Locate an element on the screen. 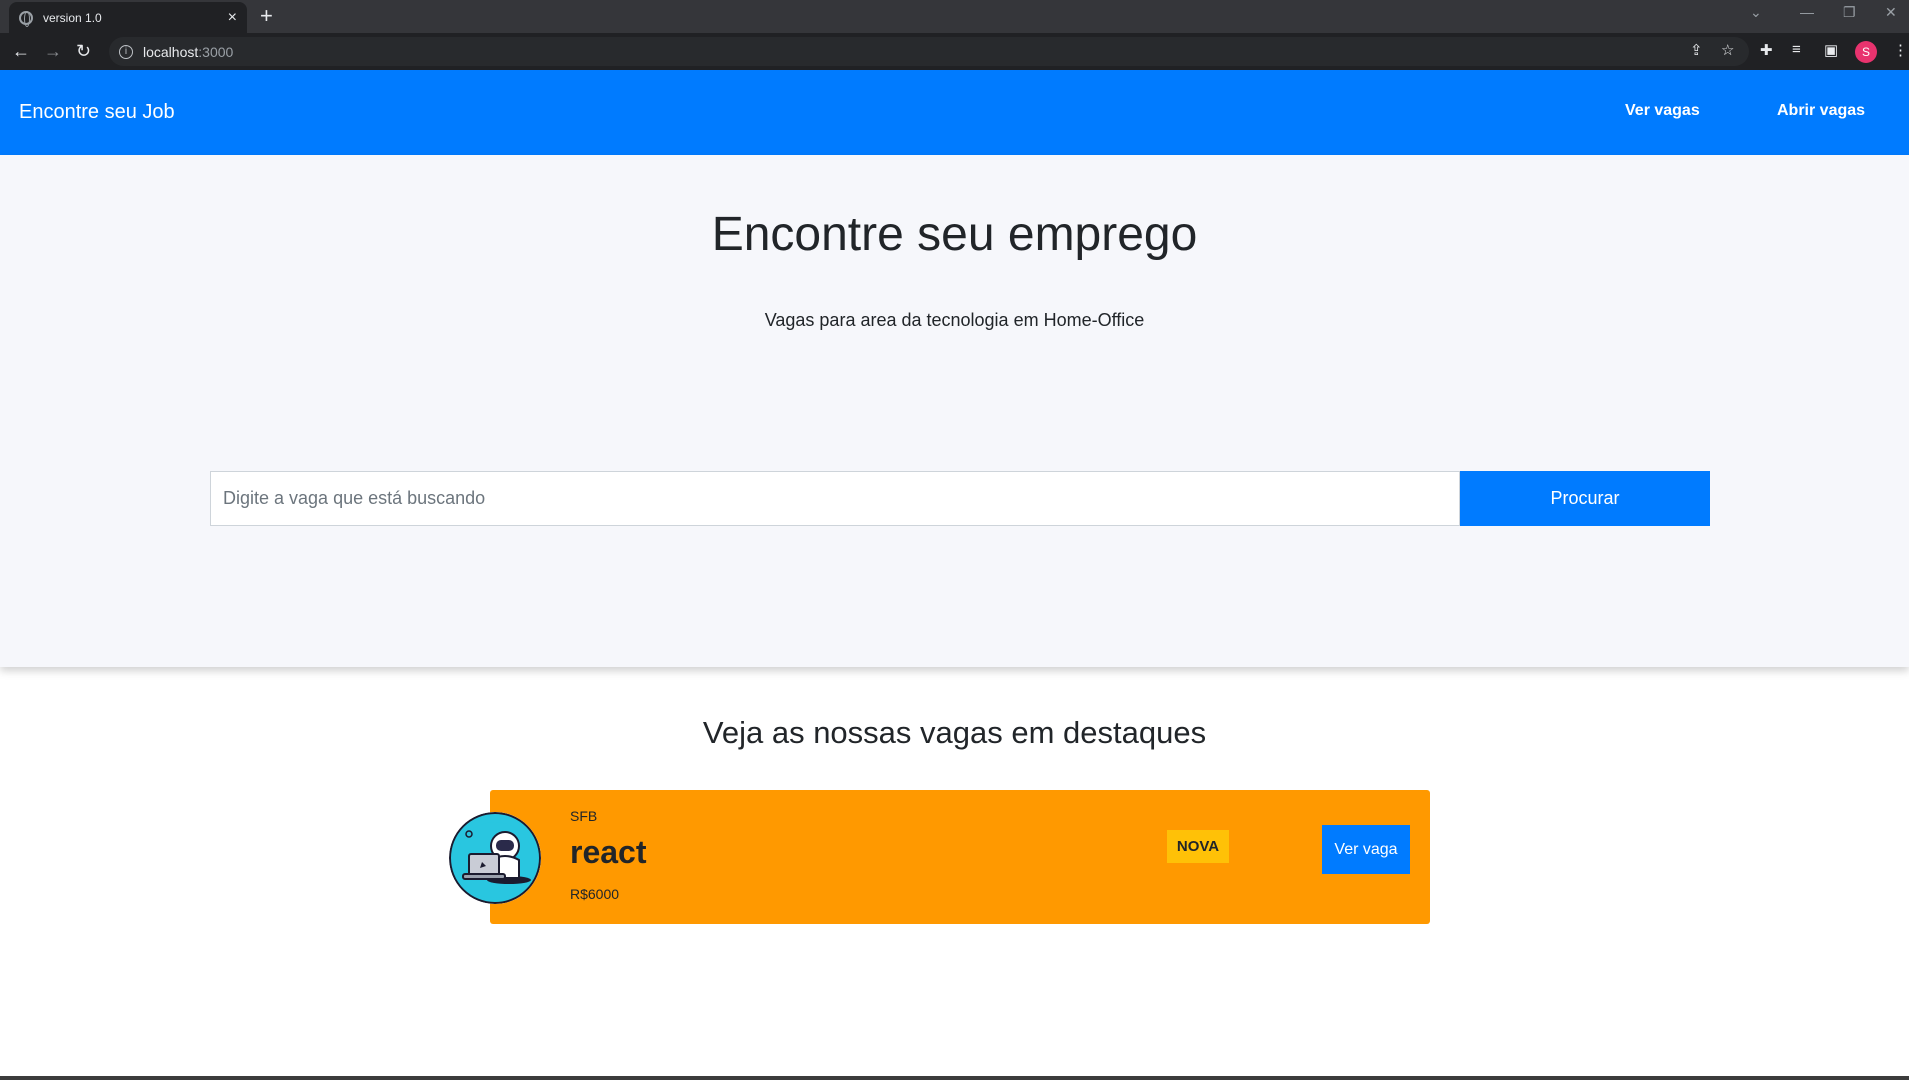  back-icon: ← is located at coordinates (21, 51).